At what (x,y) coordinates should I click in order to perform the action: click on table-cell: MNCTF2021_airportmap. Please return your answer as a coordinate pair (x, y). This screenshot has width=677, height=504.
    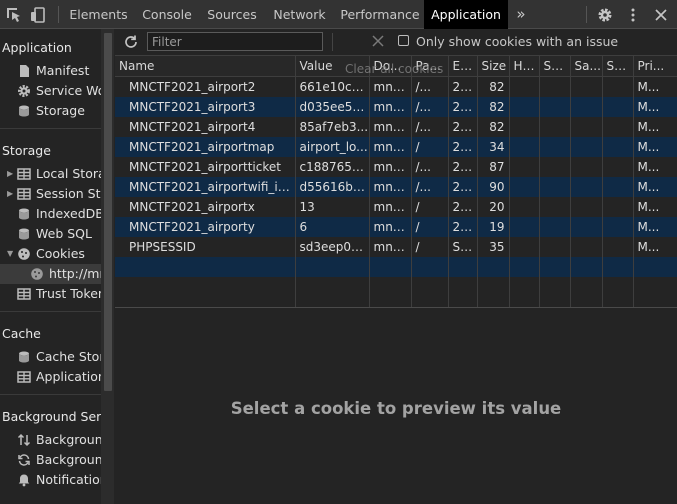
    Looking at the image, I should click on (205, 147).